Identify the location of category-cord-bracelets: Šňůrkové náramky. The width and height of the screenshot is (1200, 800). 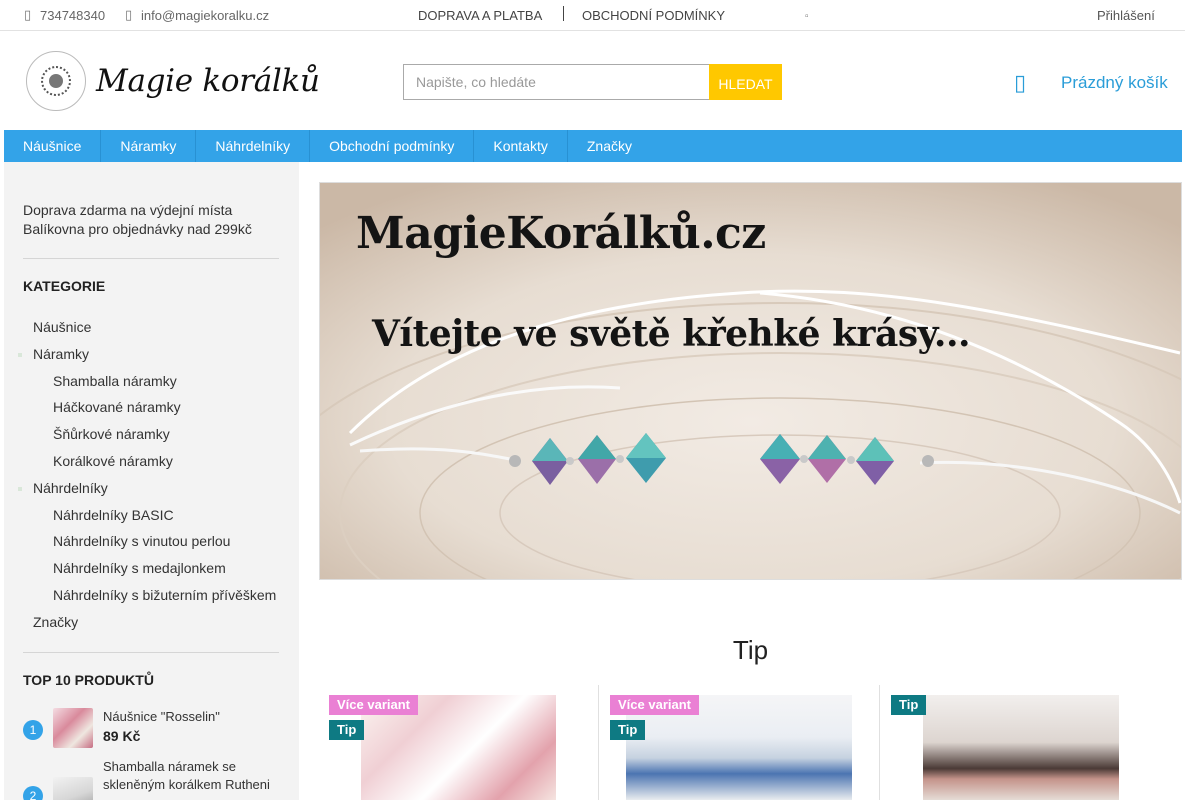
(151, 434).